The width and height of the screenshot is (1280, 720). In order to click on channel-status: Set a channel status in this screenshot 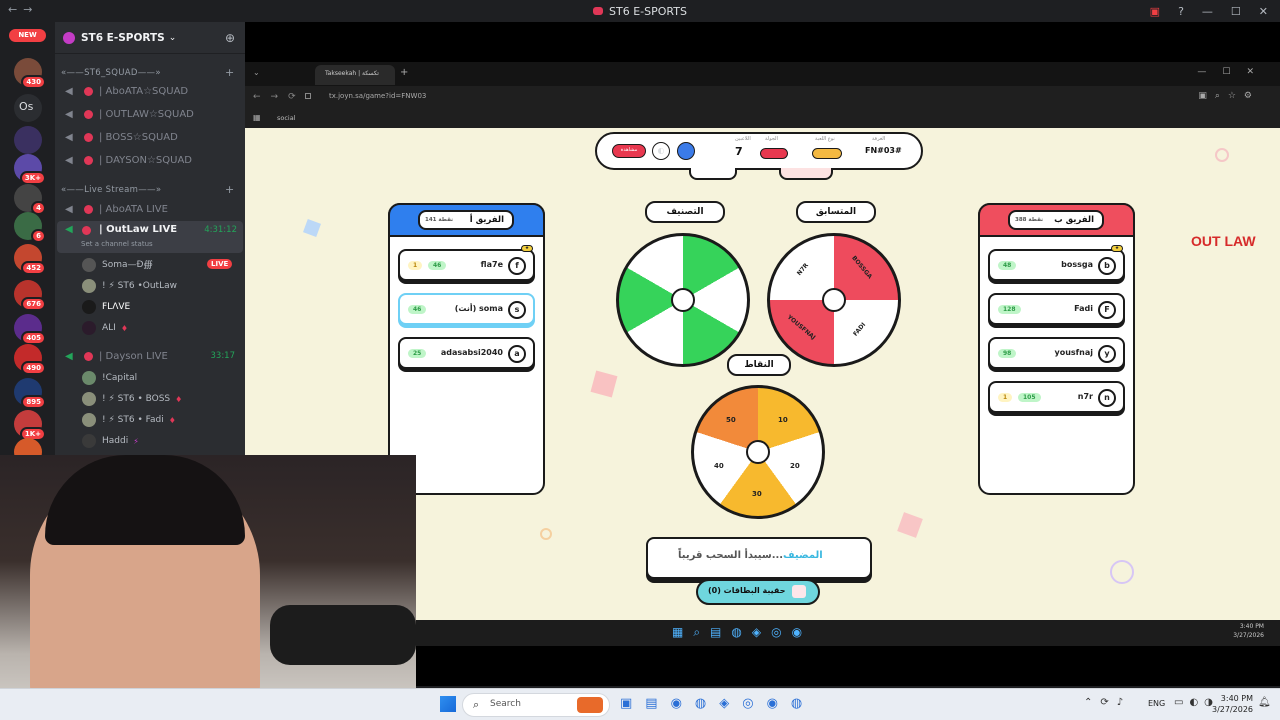, I will do `click(117, 244)`.